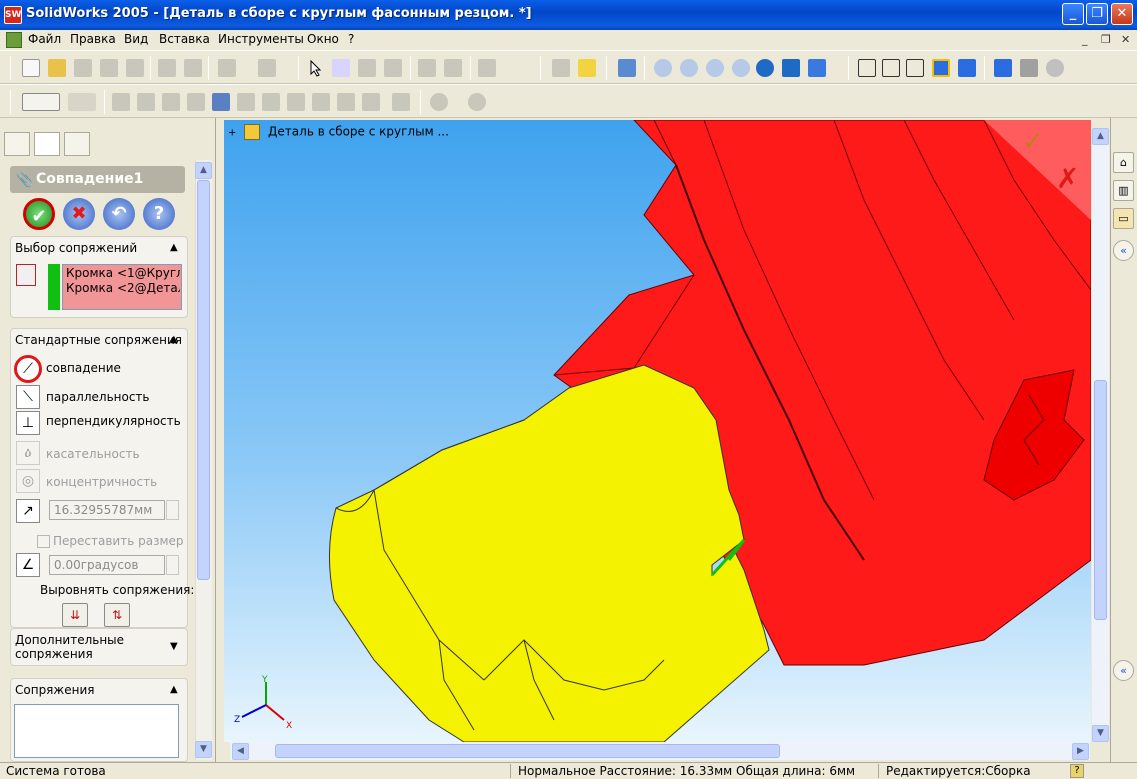  I want to click on distance-icon: ↗, so click(28, 511).